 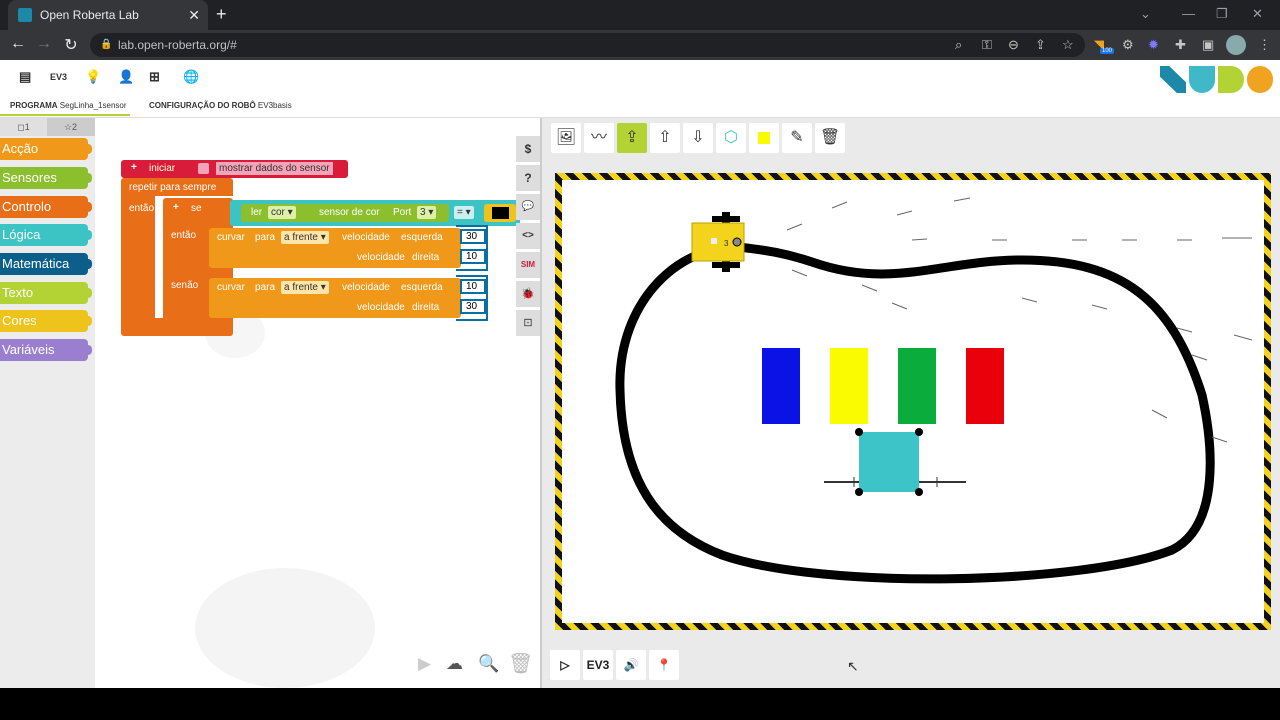 I want to click on source-code-button: <>, so click(x=528, y=236).